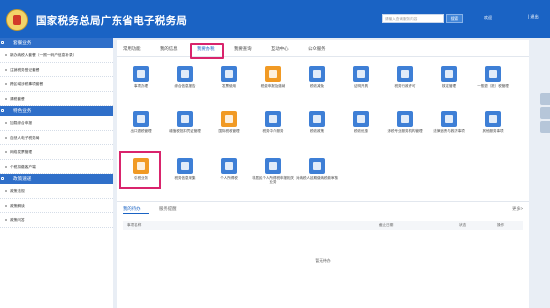 The height and width of the screenshot is (308, 550). What do you see at coordinates (141, 74) in the screenshot?
I see `pencil-icon` at bounding box center [141, 74].